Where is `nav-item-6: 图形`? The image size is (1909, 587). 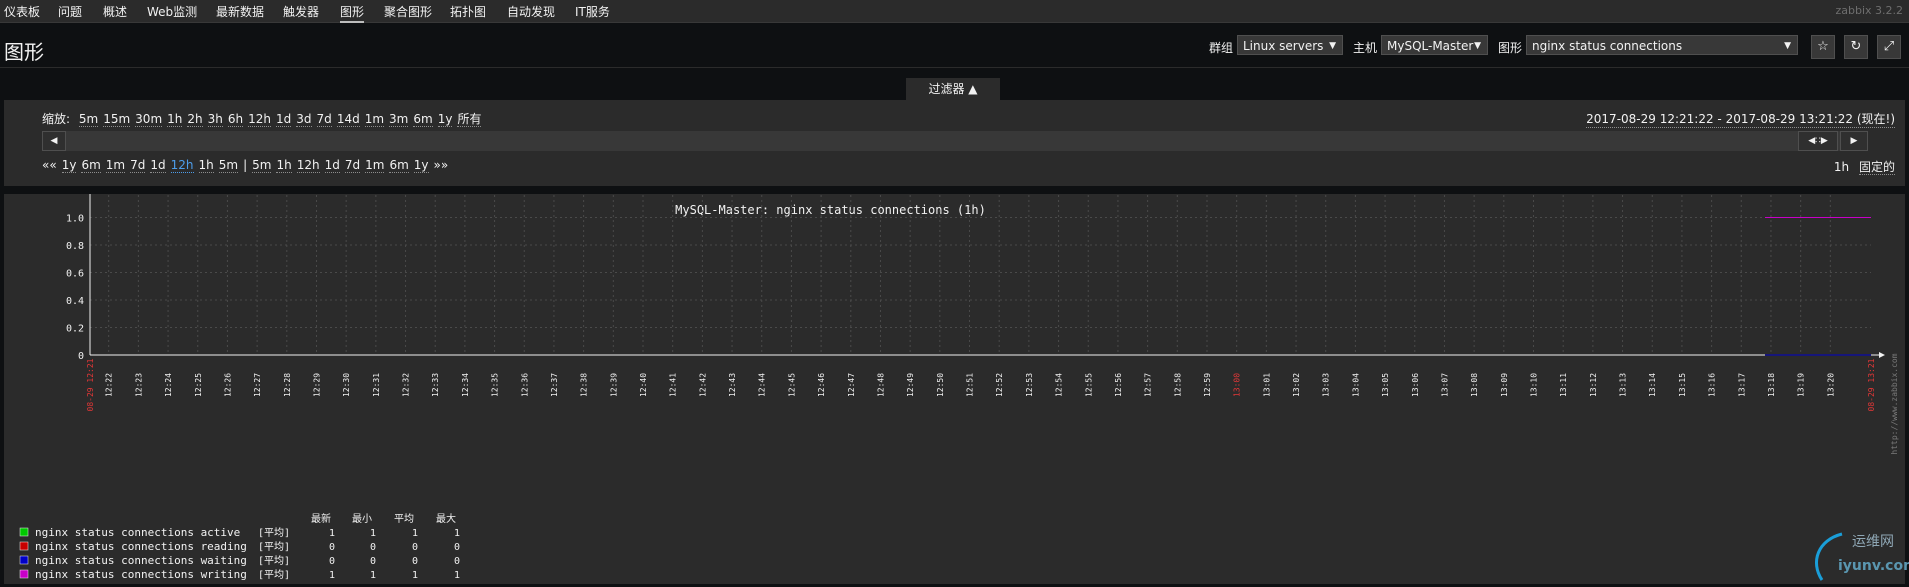
nav-item-6: 图形 is located at coordinates (352, 13).